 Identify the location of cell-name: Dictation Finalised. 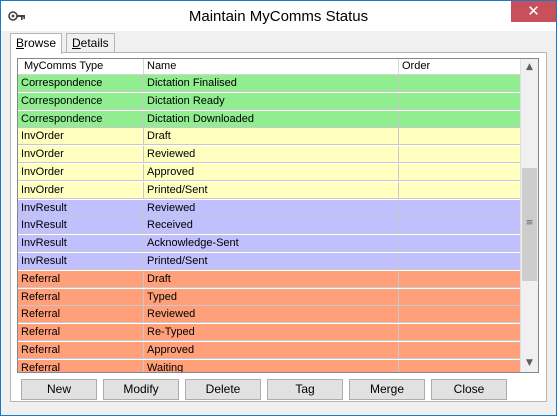
(271, 83).